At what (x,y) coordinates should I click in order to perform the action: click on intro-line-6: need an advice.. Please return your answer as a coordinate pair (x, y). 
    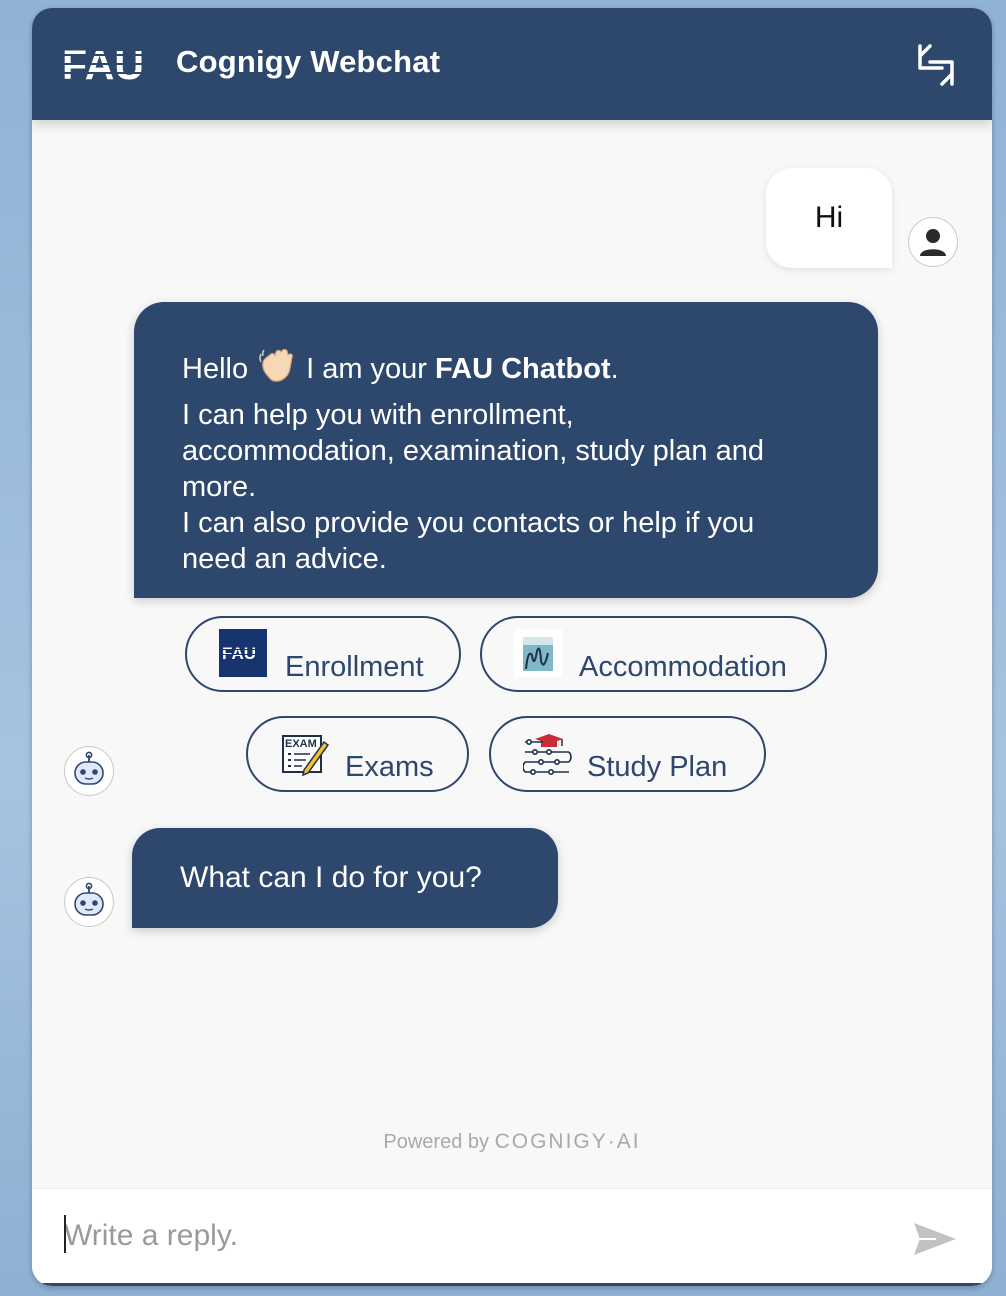
    Looking at the image, I should click on (284, 559).